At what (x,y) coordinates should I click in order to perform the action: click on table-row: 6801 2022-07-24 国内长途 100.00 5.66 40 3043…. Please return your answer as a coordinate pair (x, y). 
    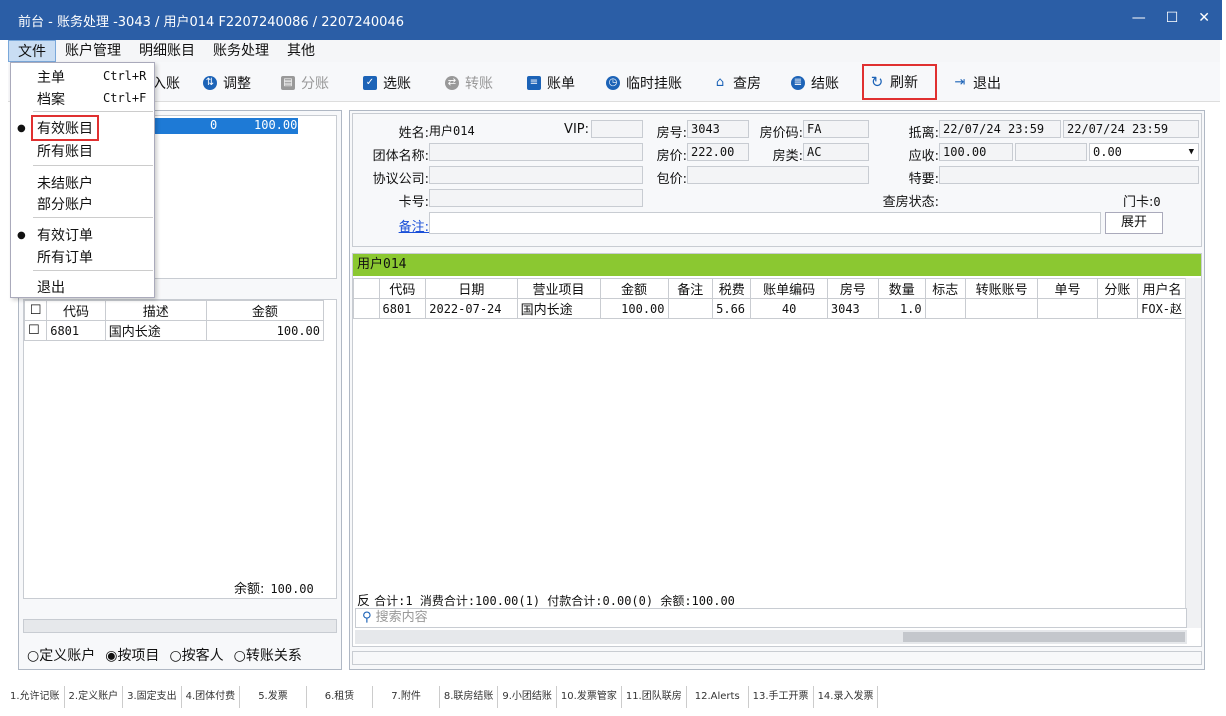
    Looking at the image, I should click on (770, 308).